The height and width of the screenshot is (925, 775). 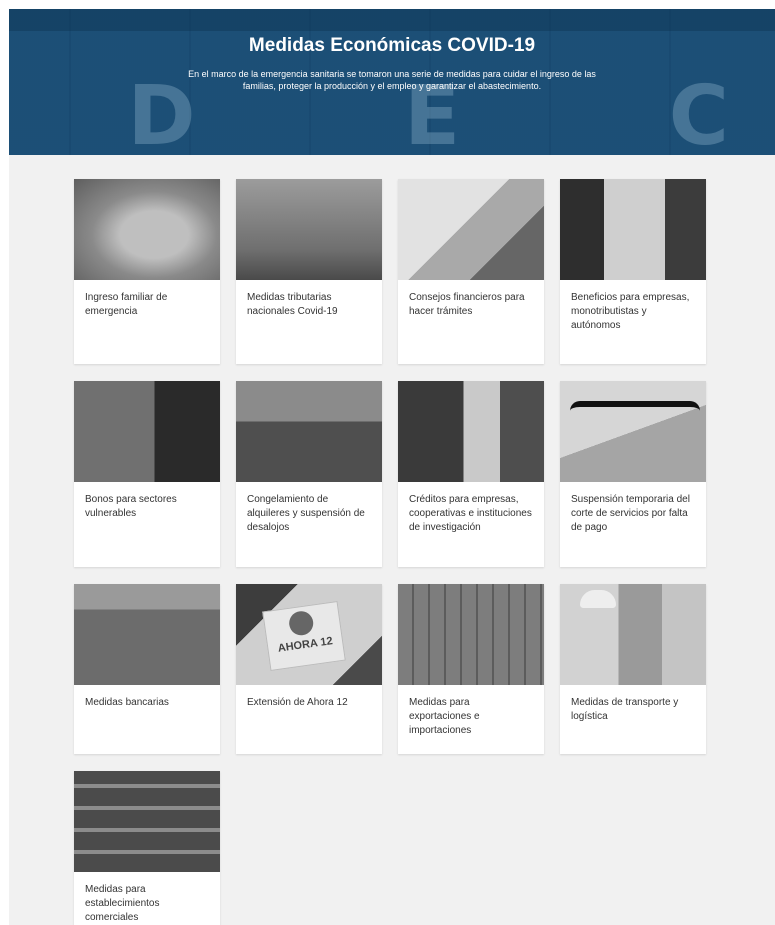 I want to click on card-medidas-bancarias: Medidas bancarias, so click(x=147, y=669).